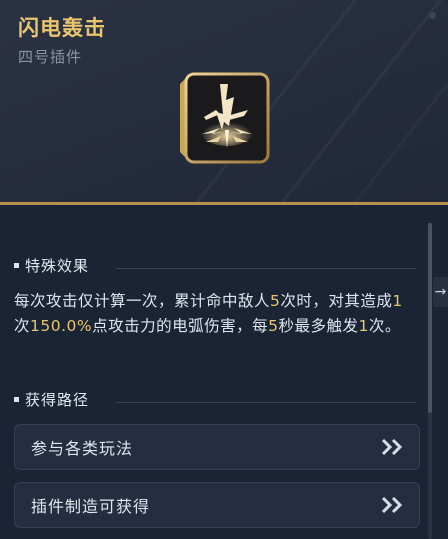 This screenshot has height=539, width=448. What do you see at coordinates (440, 292) in the screenshot?
I see `expand-arrow-icon: →` at bounding box center [440, 292].